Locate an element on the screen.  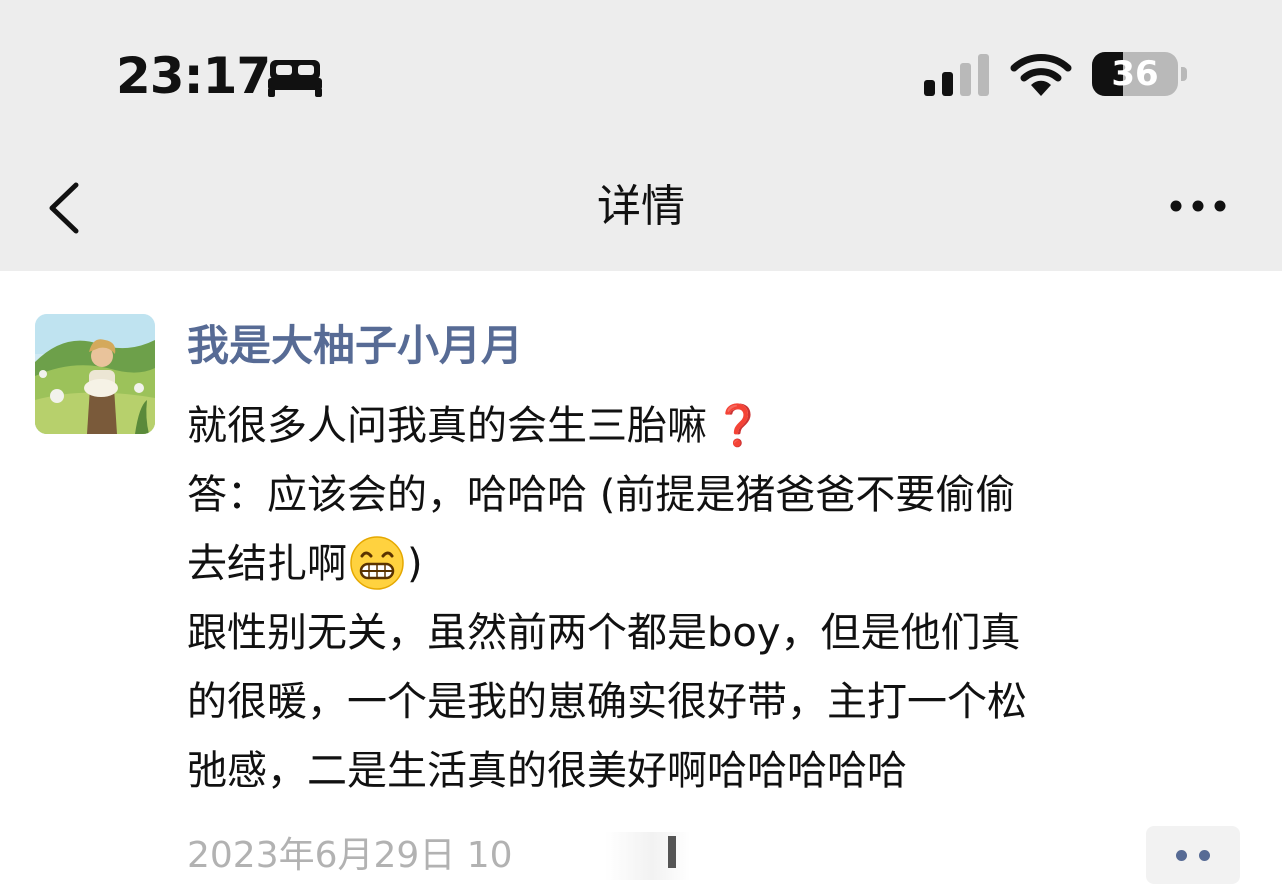
timestamp-overlay is located at coordinates (643, 856).